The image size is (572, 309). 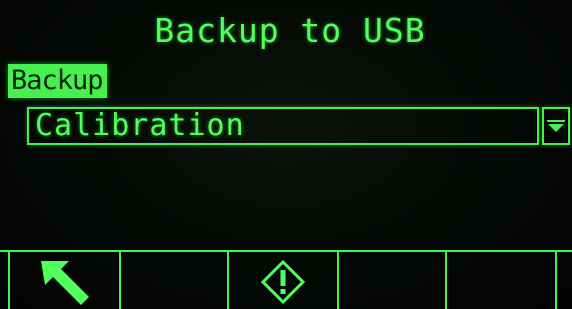 I want to click on softkey-escape, so click(x=64, y=280).